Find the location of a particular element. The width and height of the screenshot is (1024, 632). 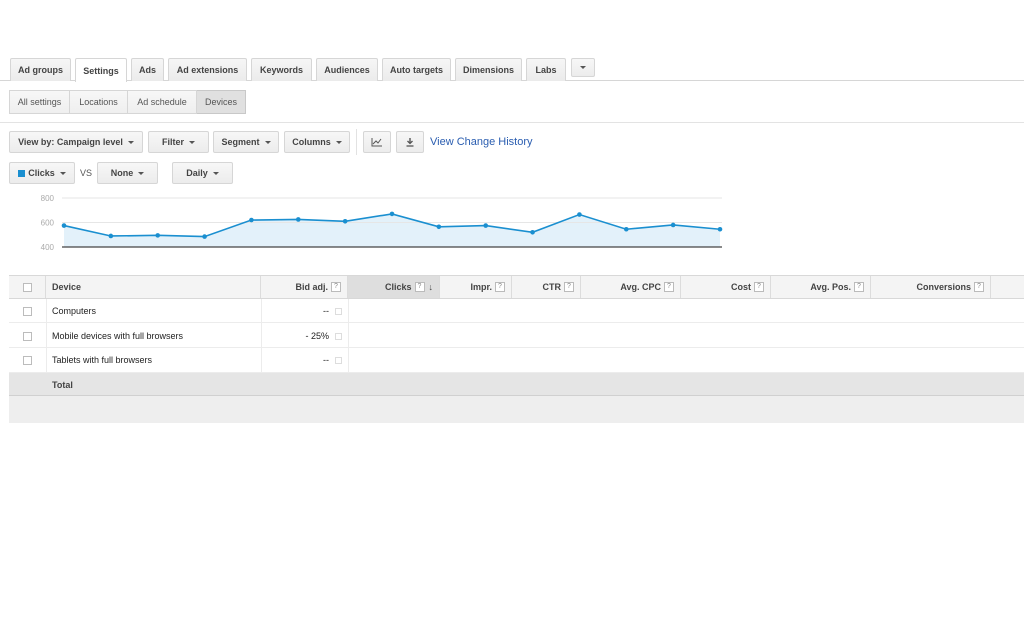

bid-adj-cell: - 25% is located at coordinates (304, 336).